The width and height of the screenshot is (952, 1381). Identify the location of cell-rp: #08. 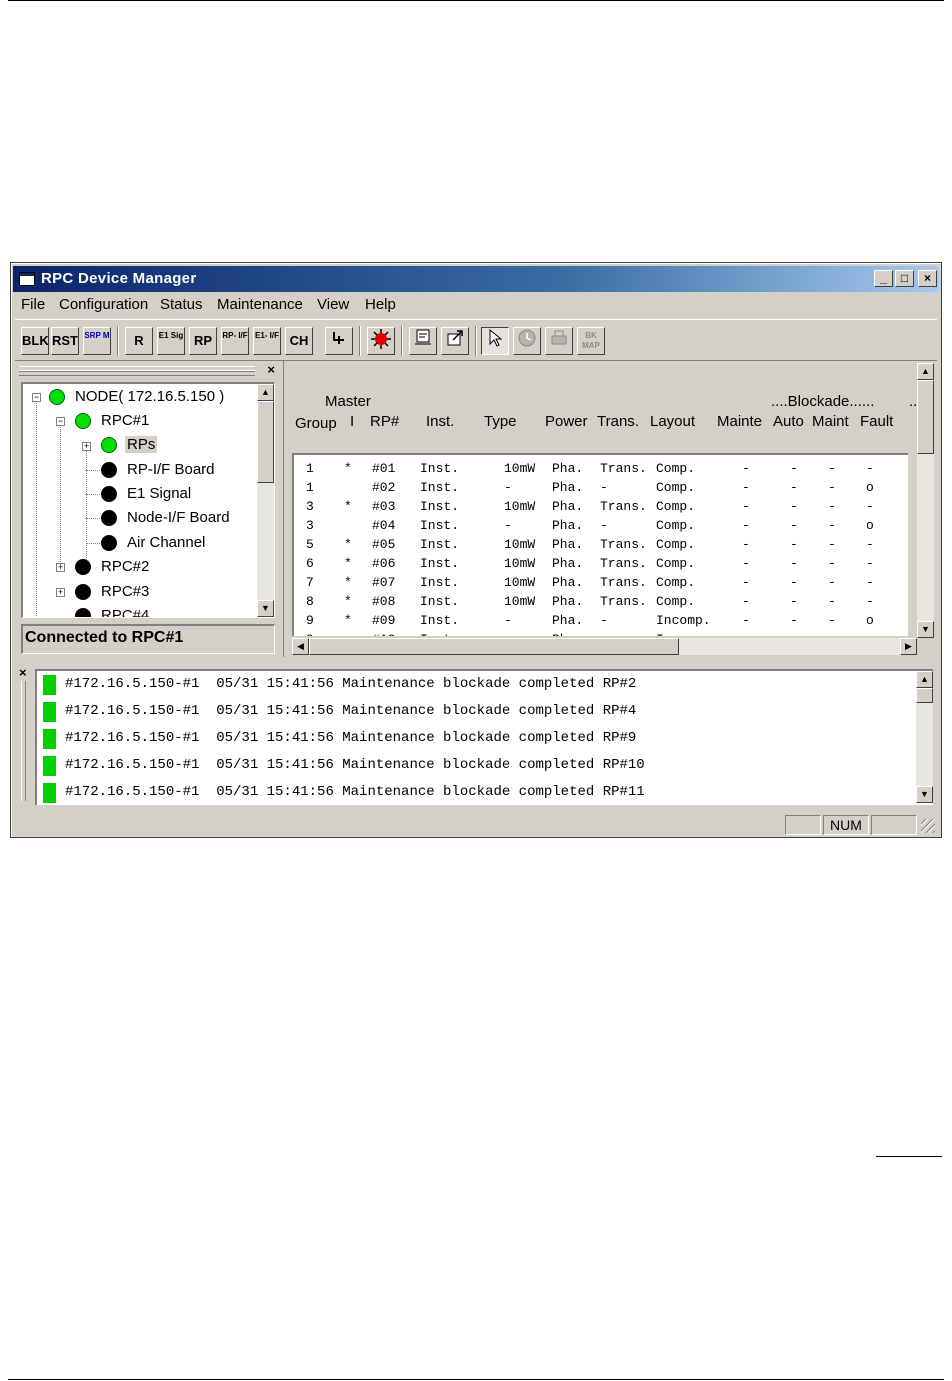
(384, 601).